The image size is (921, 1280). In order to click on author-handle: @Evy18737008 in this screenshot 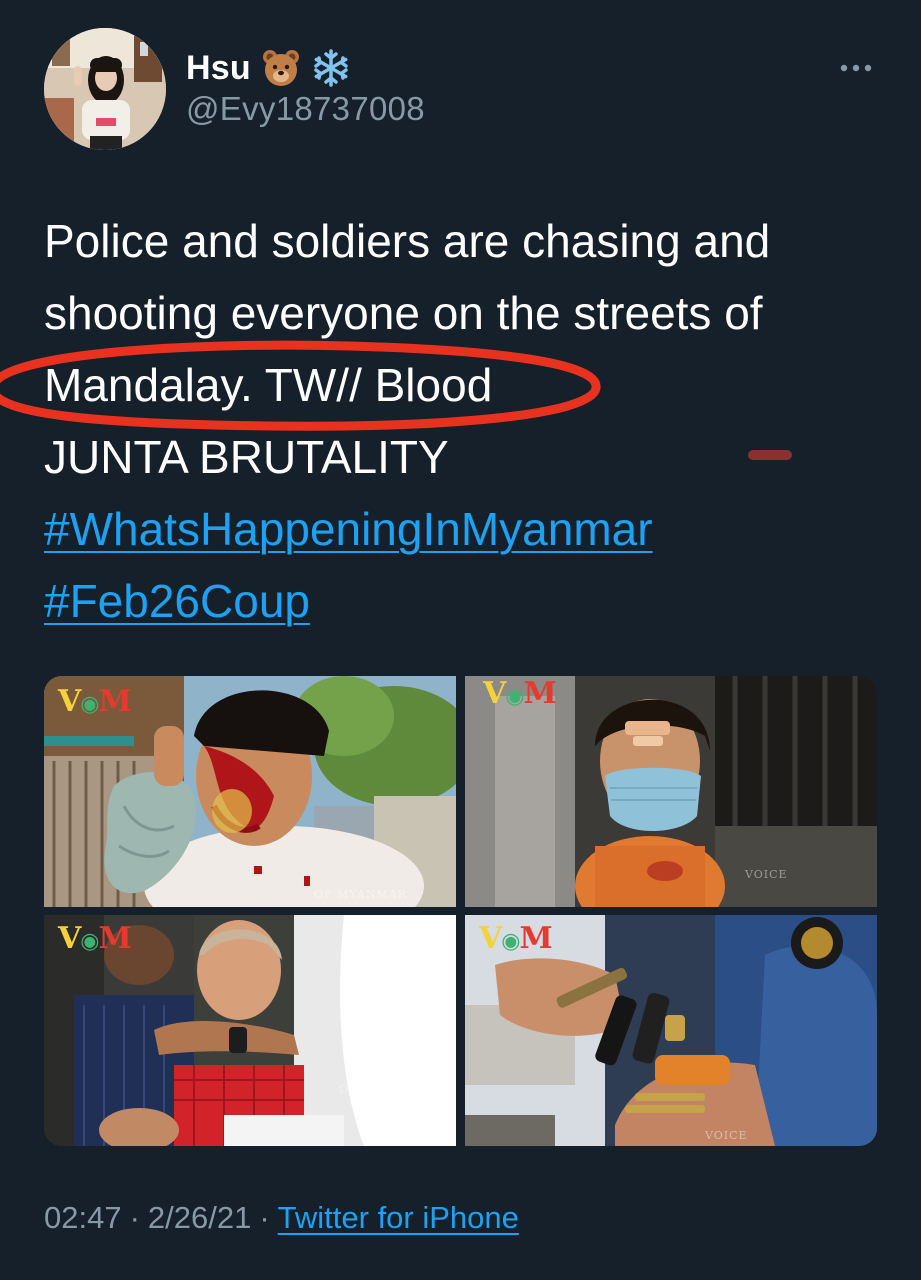, I will do `click(305, 109)`.